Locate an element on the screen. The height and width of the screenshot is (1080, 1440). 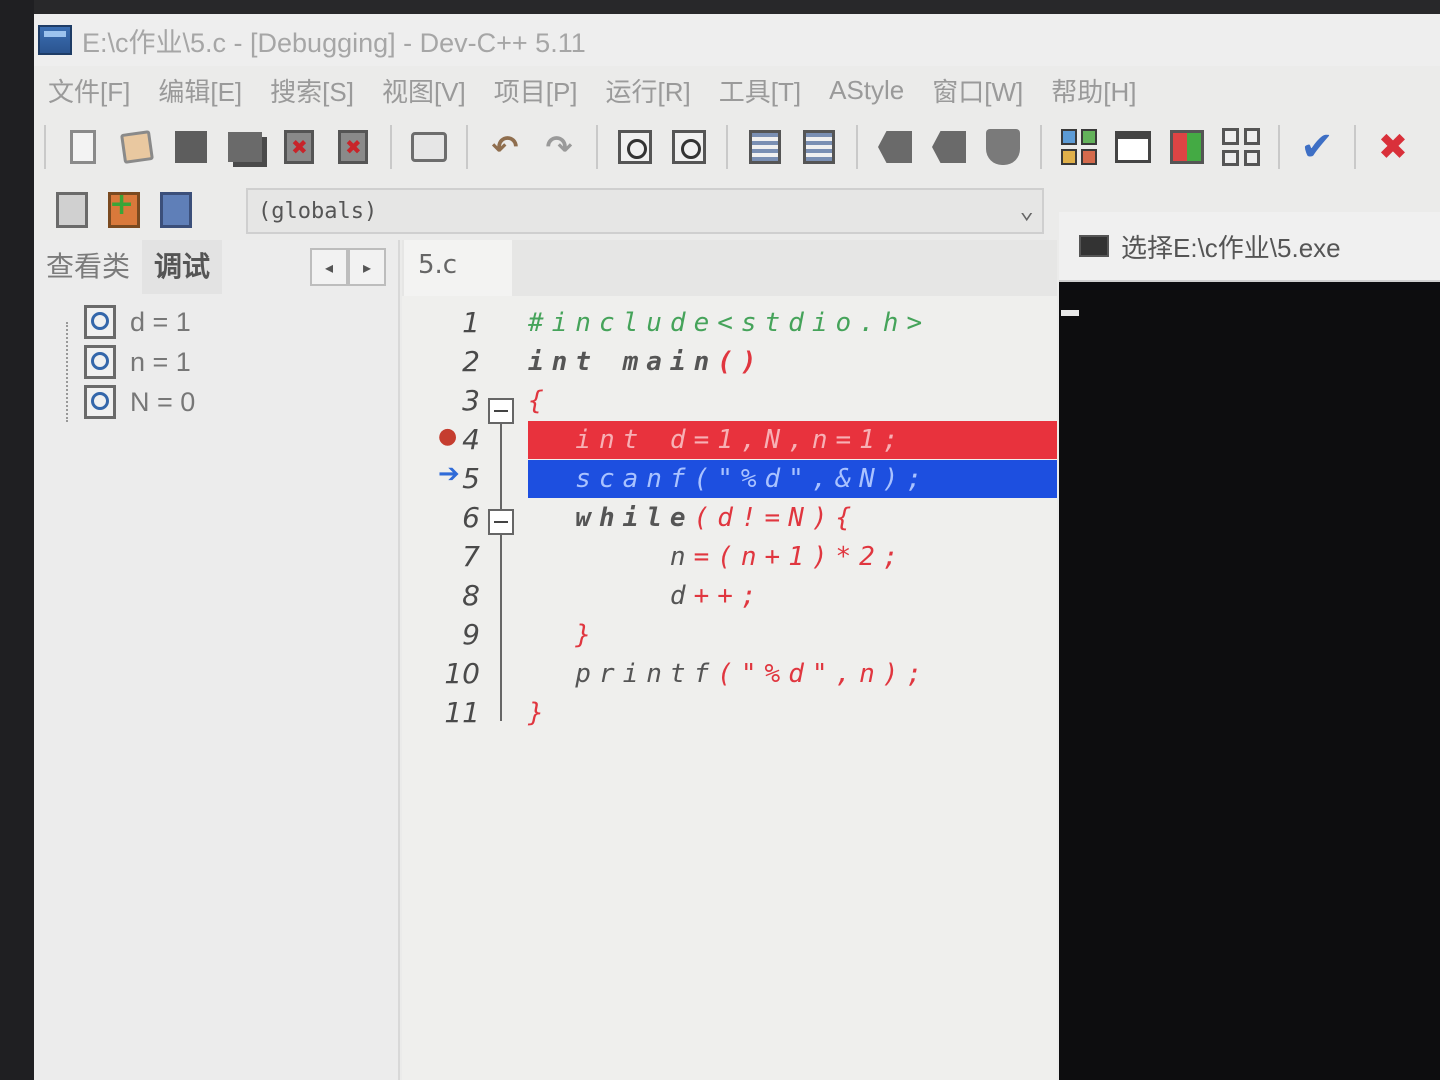
class-browser-icon is located at coordinates (1187, 147).